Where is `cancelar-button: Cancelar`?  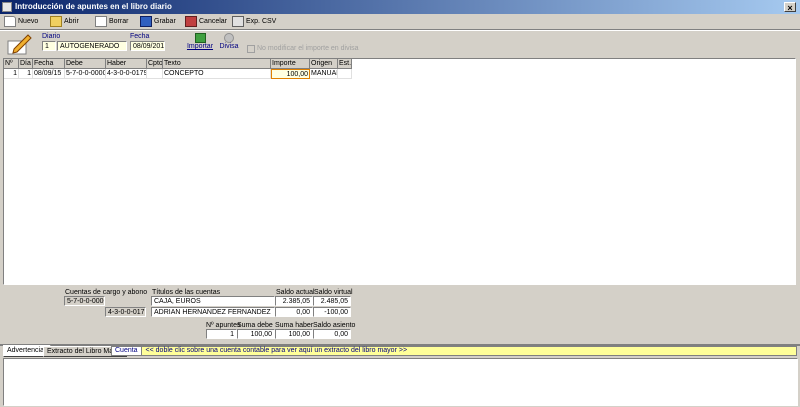
cancelar-button: Cancelar is located at coordinates (206, 21).